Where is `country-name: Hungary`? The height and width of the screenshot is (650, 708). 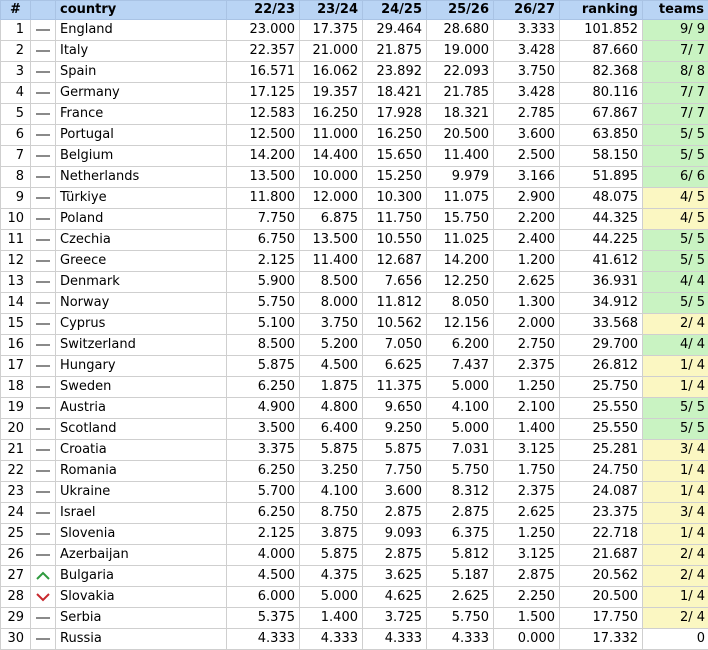 country-name: Hungary is located at coordinates (141, 366).